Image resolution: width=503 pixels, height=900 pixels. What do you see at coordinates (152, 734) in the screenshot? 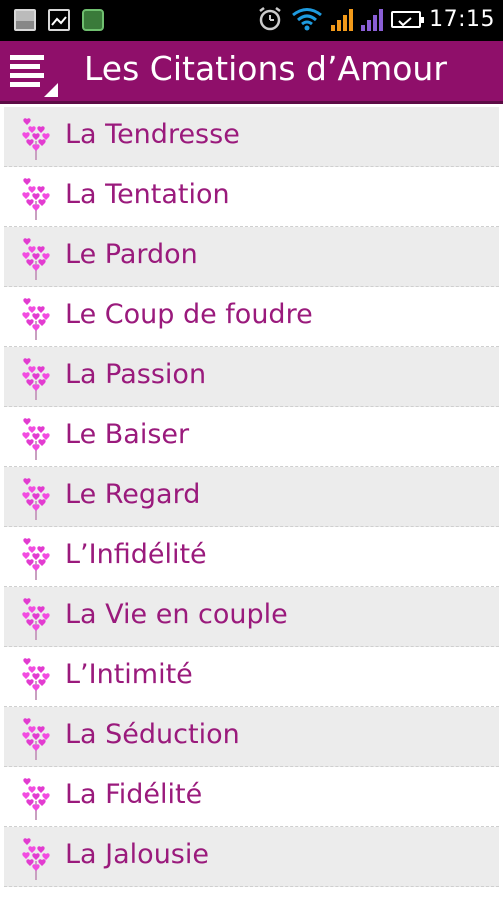
I see `list-item-label: La Séduction` at bounding box center [152, 734].